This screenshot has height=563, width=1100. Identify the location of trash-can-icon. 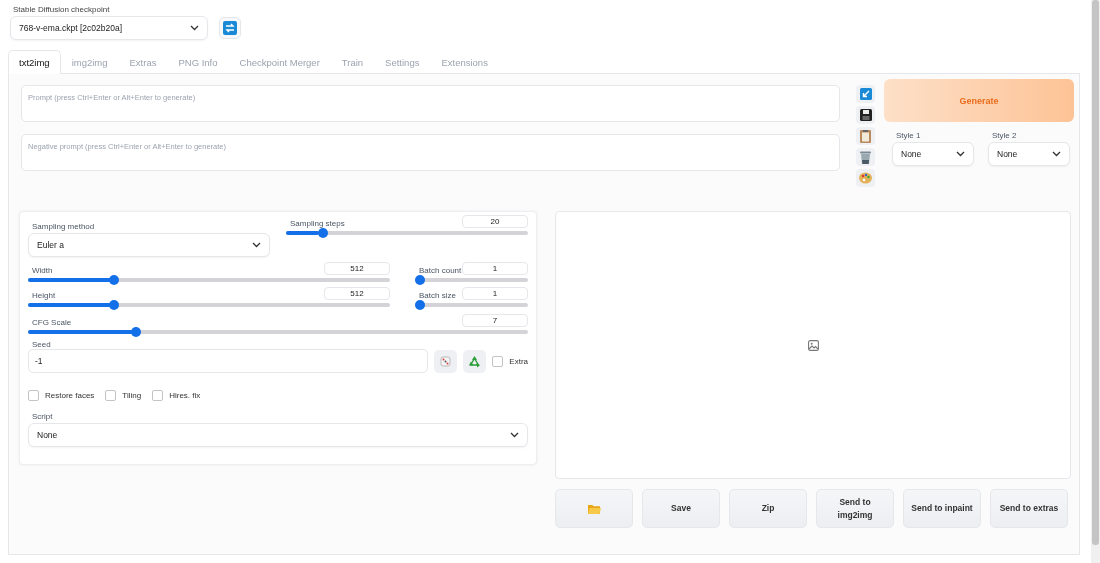
(865, 157).